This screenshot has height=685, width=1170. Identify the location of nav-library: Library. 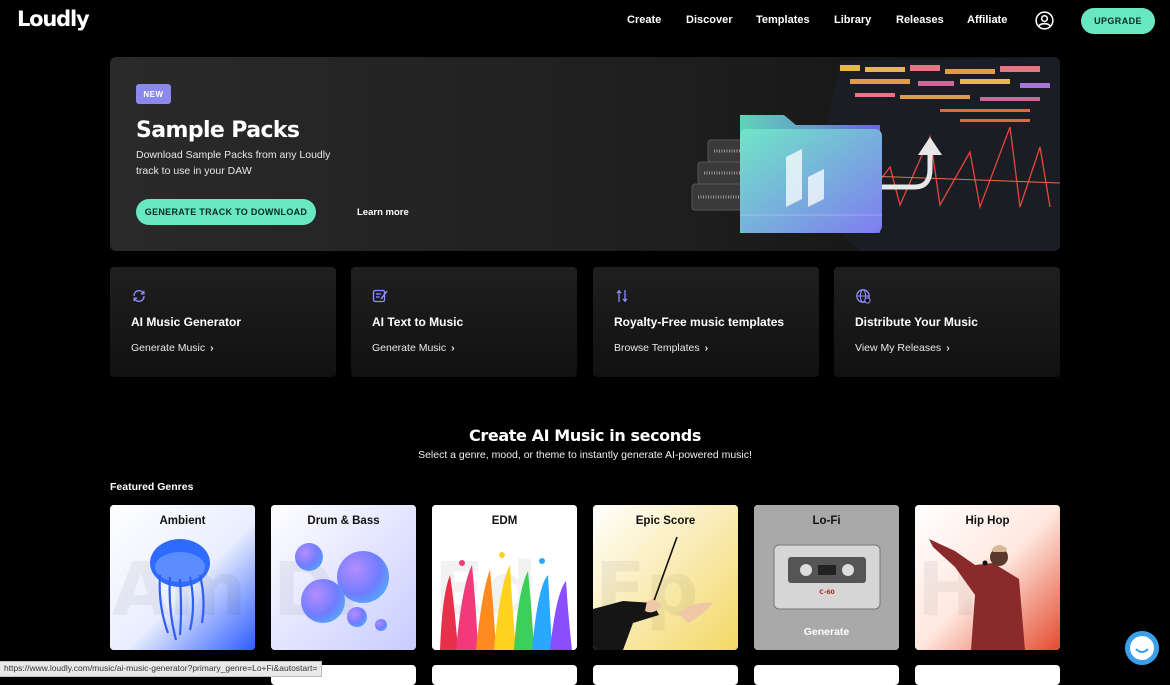
(852, 20).